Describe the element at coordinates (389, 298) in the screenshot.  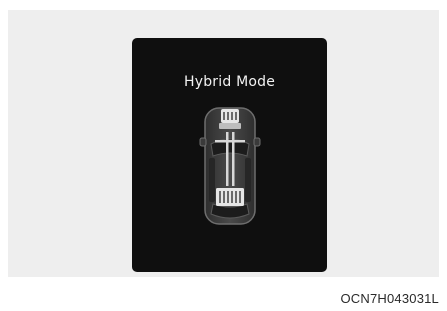
I see `figure-code: OCN7H043031L` at that location.